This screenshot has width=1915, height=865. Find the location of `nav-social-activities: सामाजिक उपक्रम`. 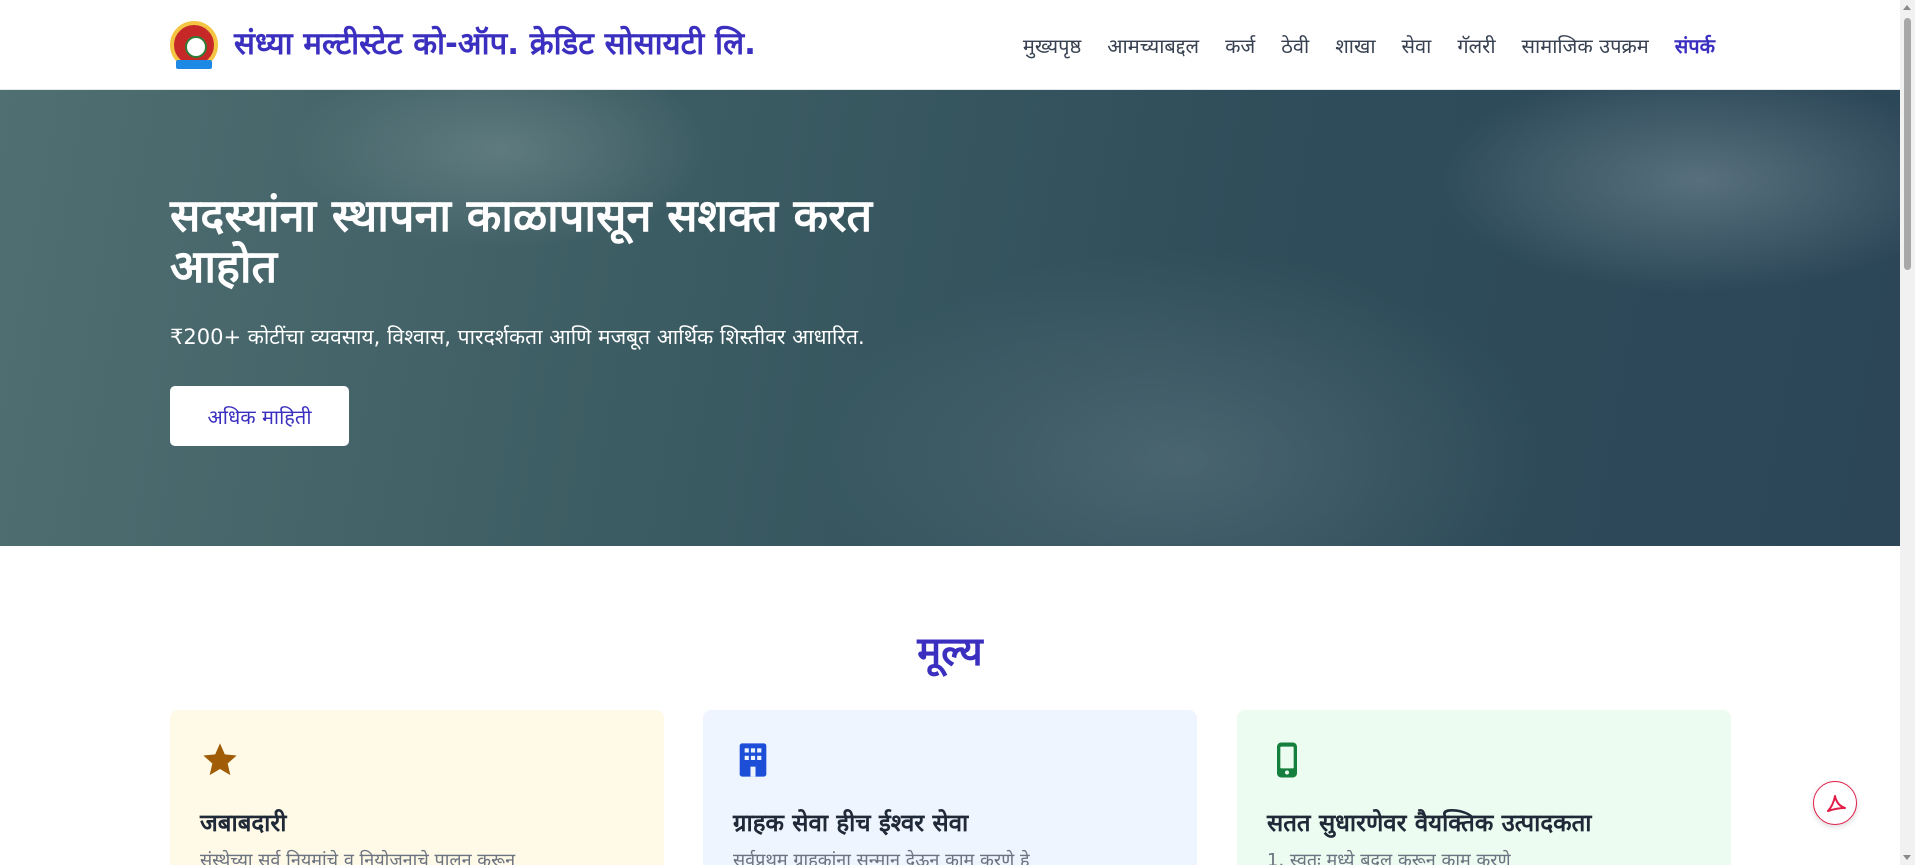

nav-social-activities: सामाजिक उपक्रम is located at coordinates (1585, 45).